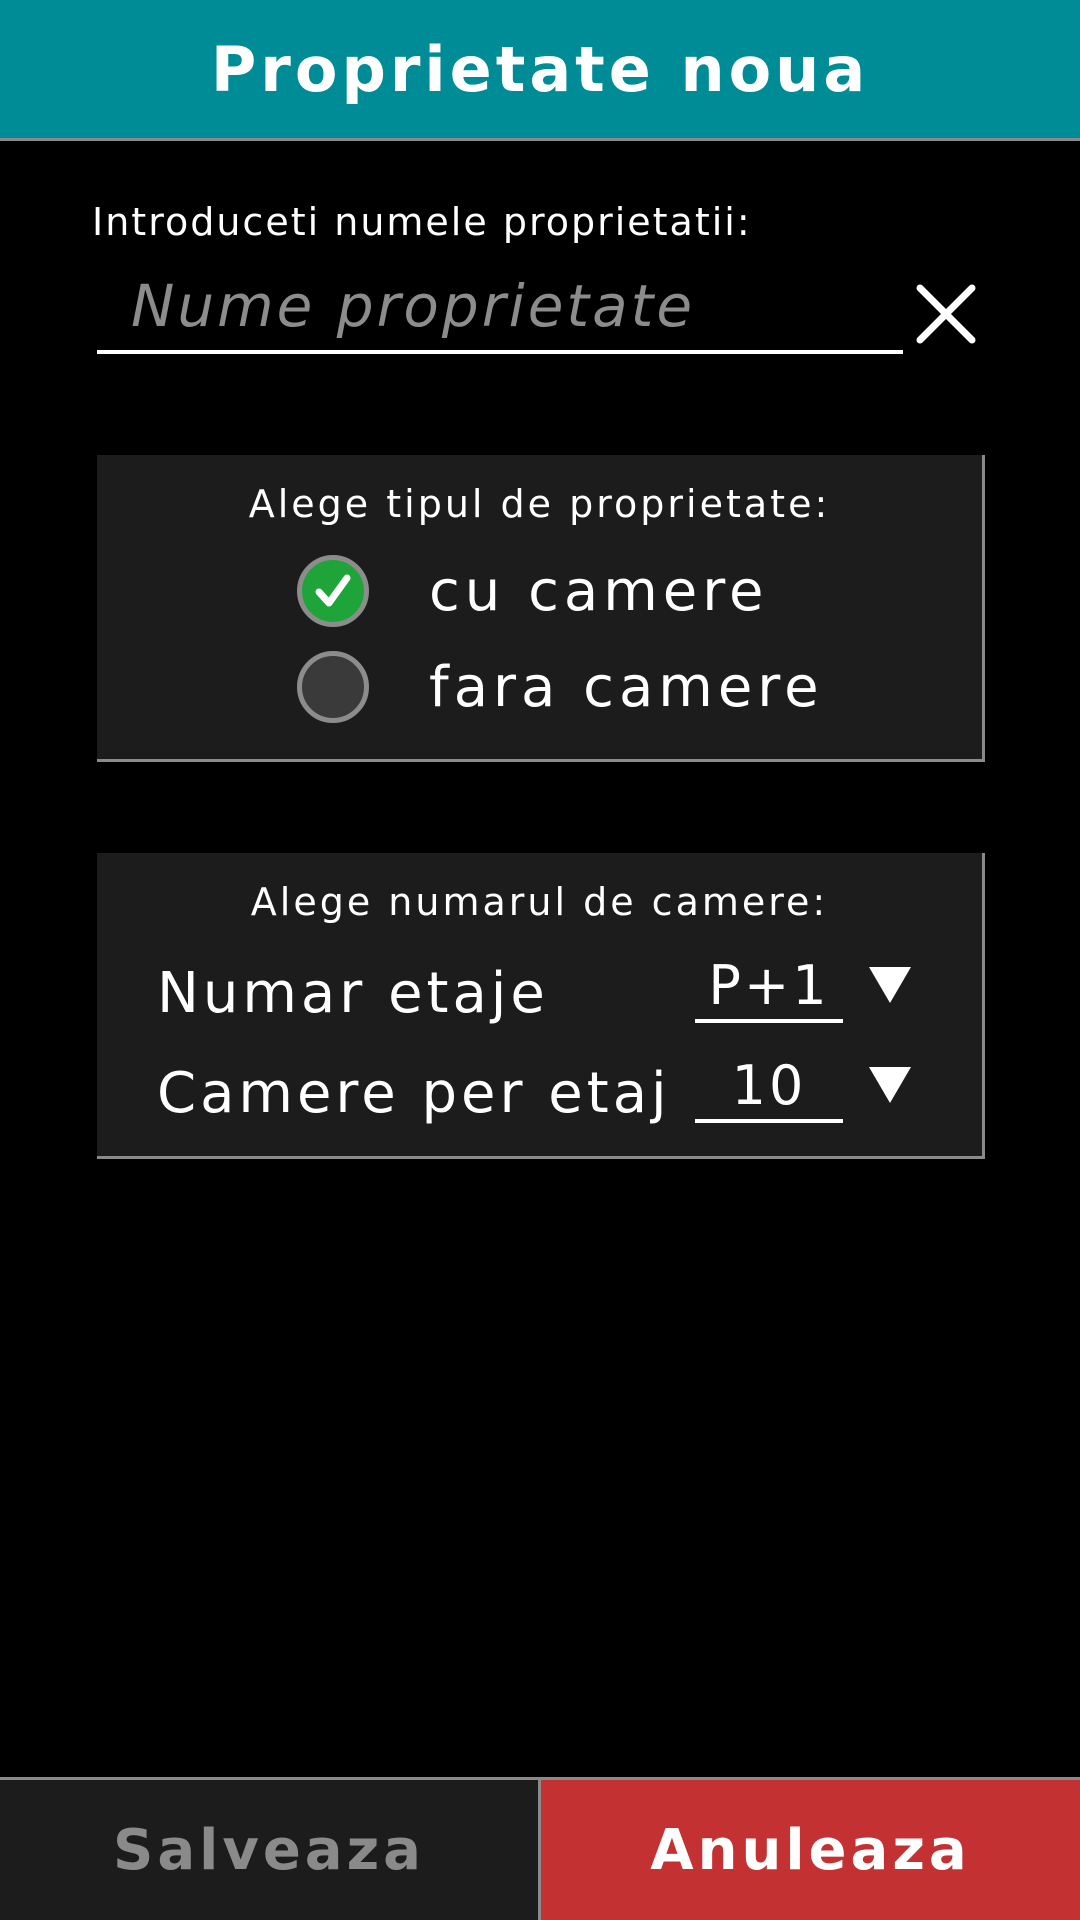  What do you see at coordinates (946, 314) in the screenshot?
I see `close-icon` at bounding box center [946, 314].